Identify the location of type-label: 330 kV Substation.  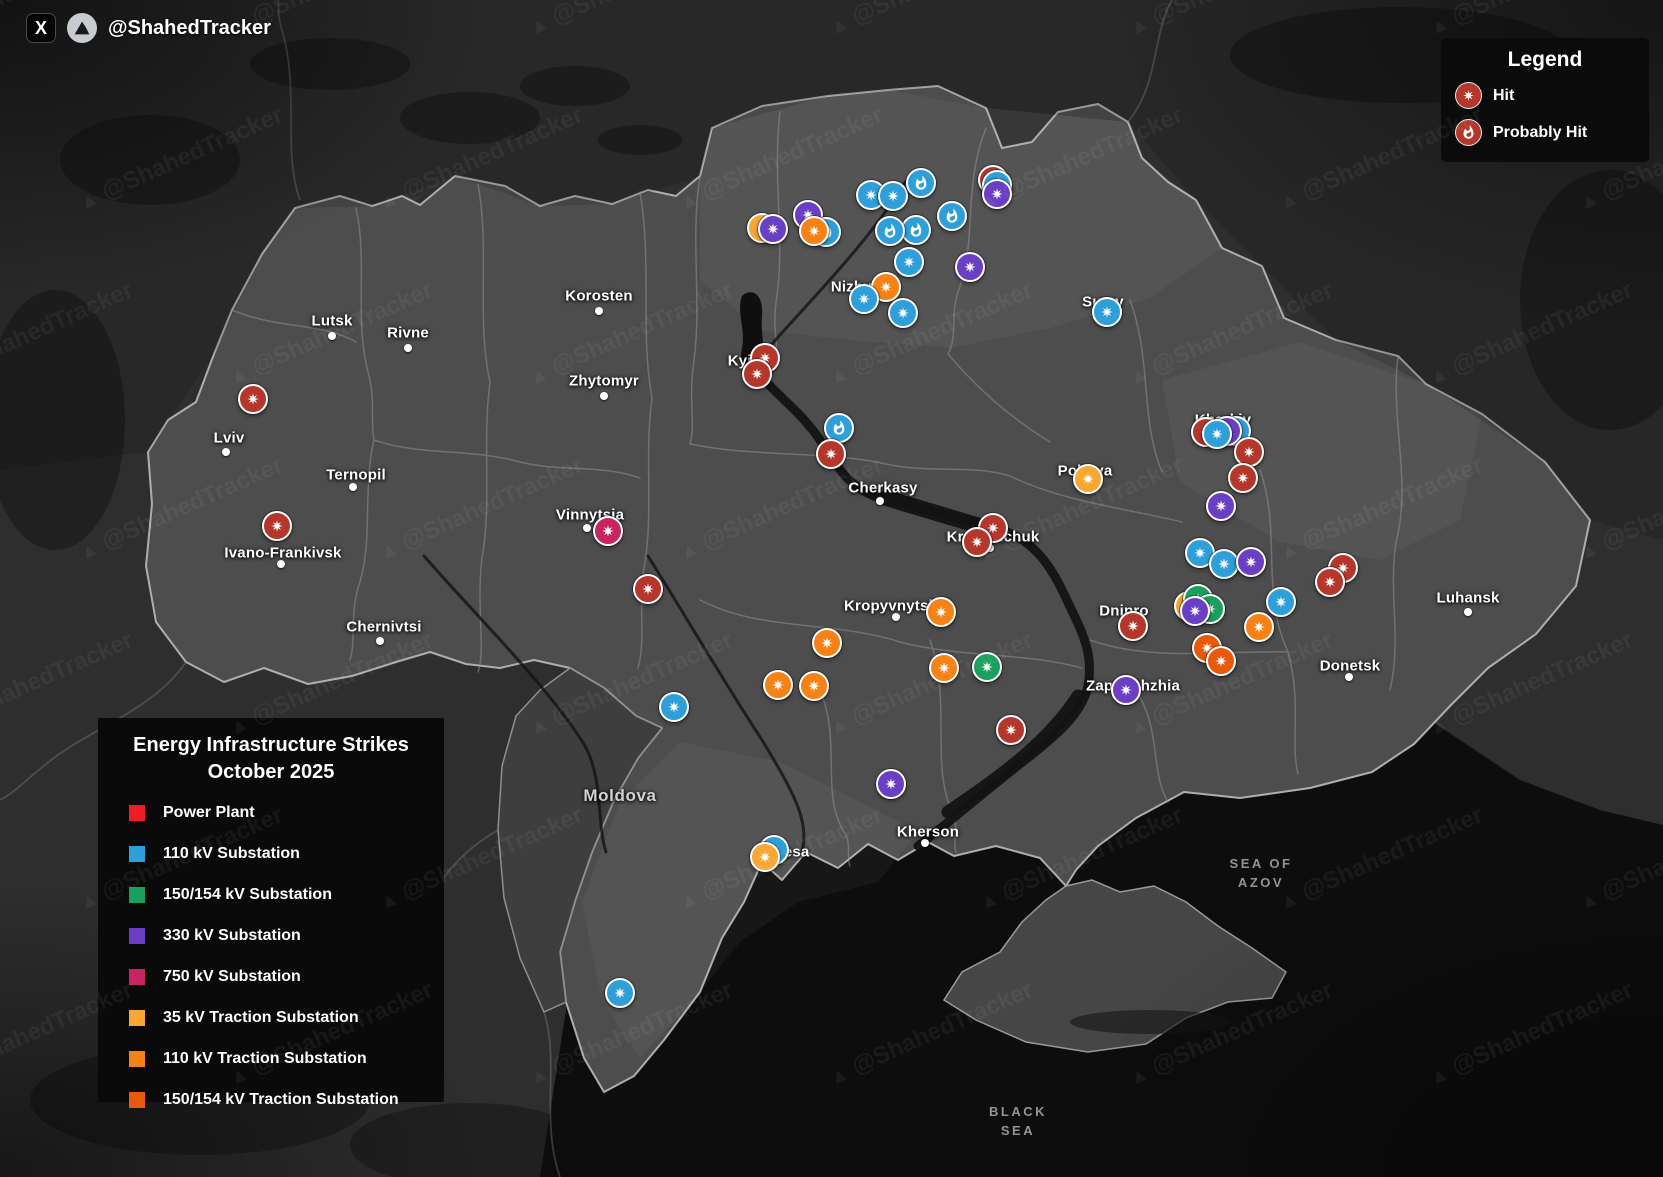
(232, 935).